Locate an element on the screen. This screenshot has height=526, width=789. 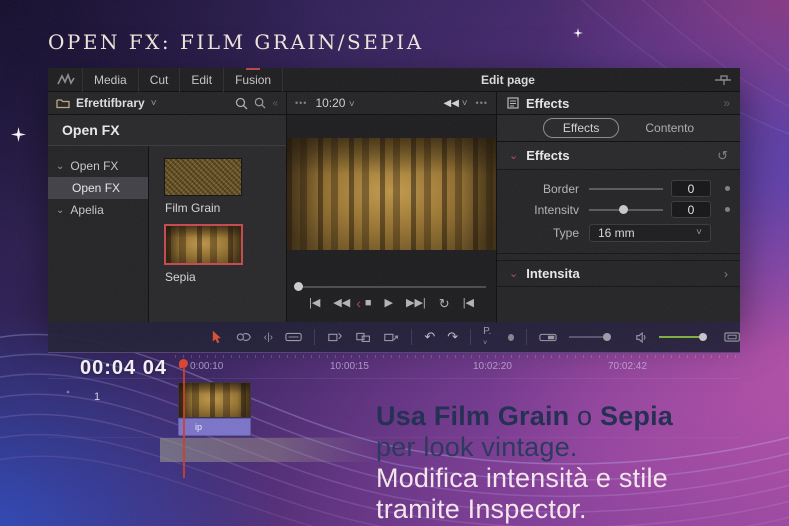
viewer-image is located at coordinates (391, 194).